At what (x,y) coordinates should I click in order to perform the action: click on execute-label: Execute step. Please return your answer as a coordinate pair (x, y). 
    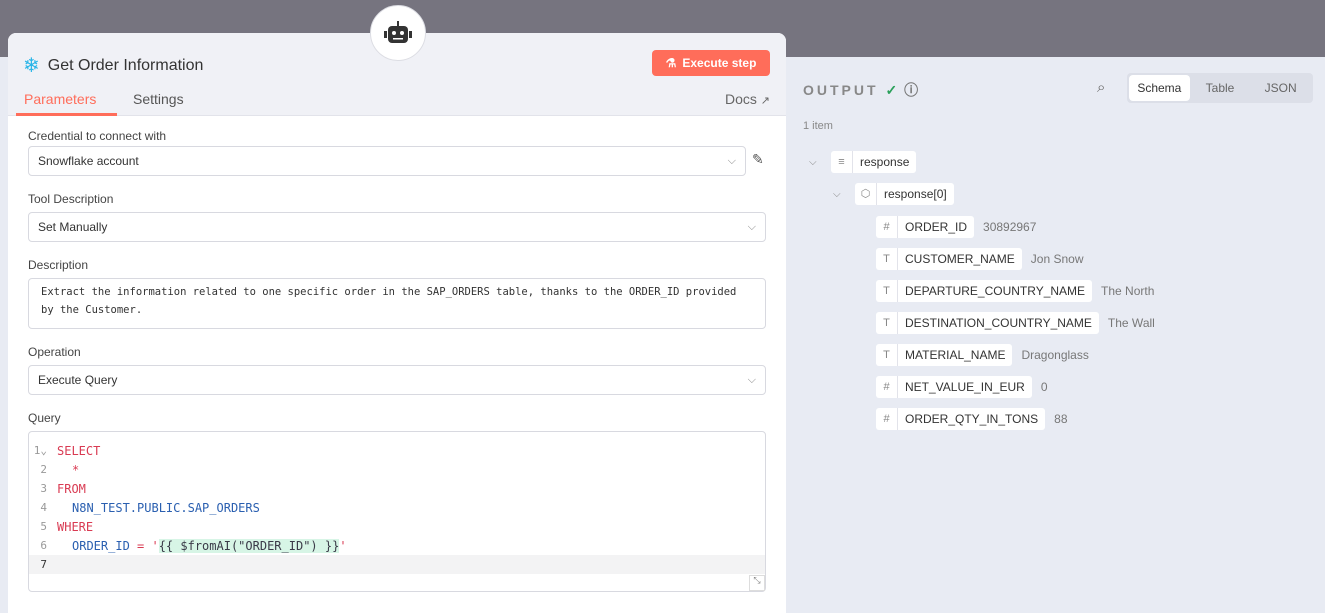
    Looking at the image, I should click on (719, 63).